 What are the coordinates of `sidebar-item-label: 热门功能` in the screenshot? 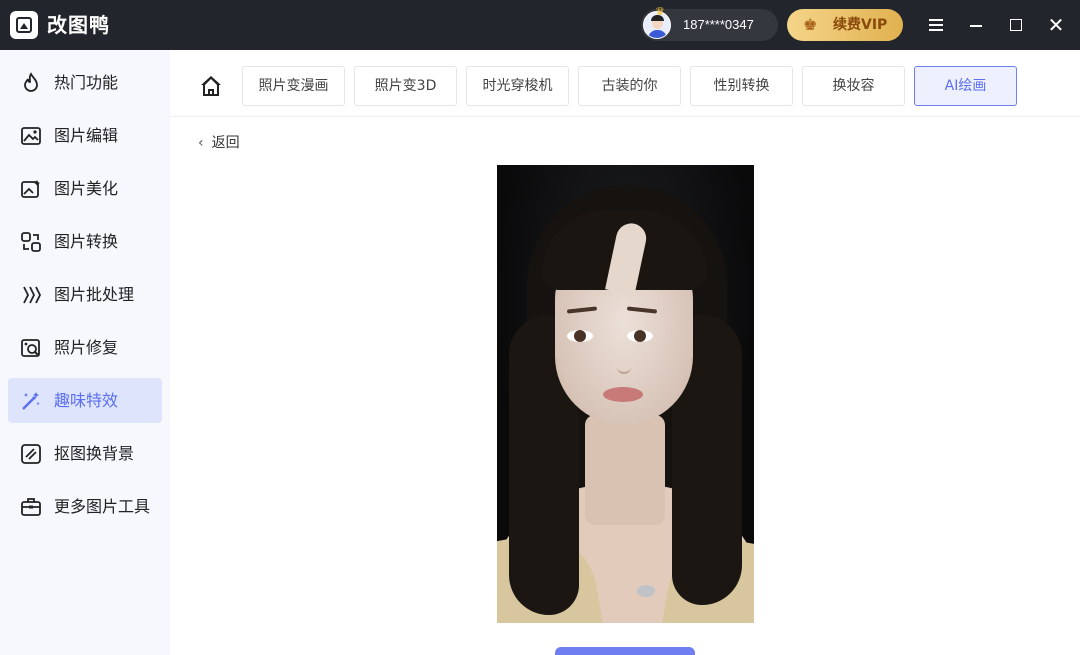 It's located at (86, 82).